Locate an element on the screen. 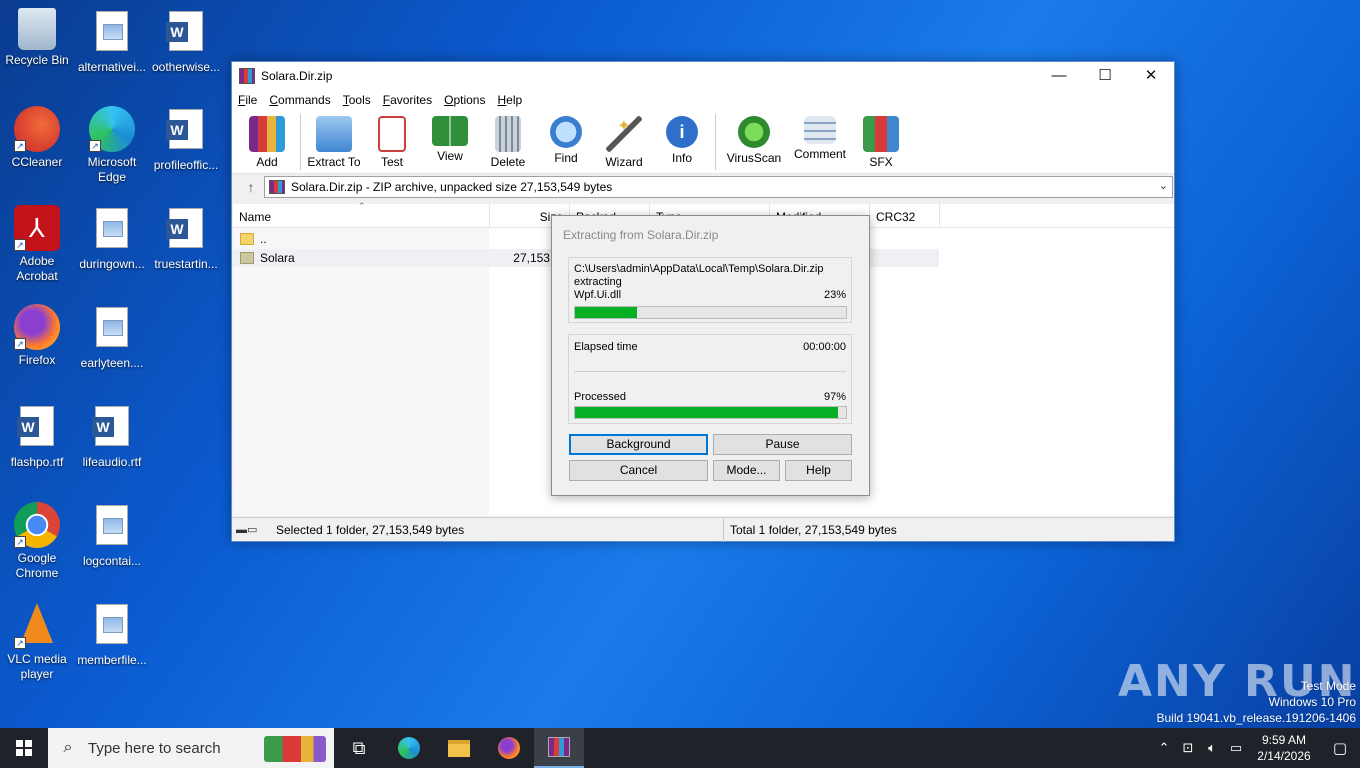  desktop-icon-chrome: ↗ Google Chrome is located at coordinates (37, 541).